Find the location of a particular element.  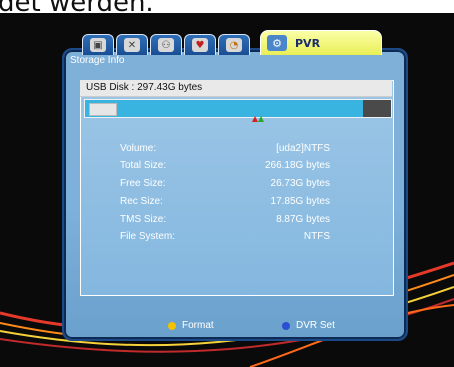

tab-pvr-label: PVR is located at coordinates (308, 43).